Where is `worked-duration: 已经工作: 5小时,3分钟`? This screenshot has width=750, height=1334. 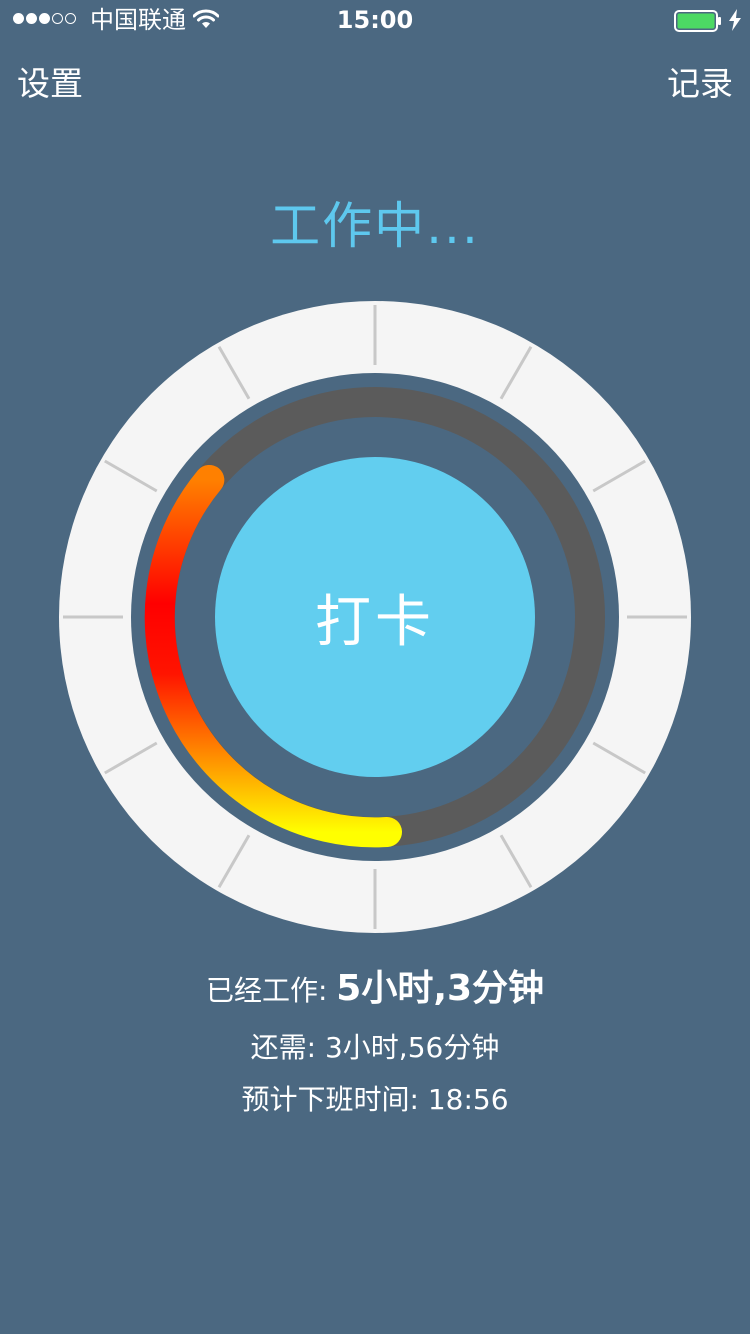
worked-duration: 已经工作: 5小时,3分钟 is located at coordinates (375, 990).